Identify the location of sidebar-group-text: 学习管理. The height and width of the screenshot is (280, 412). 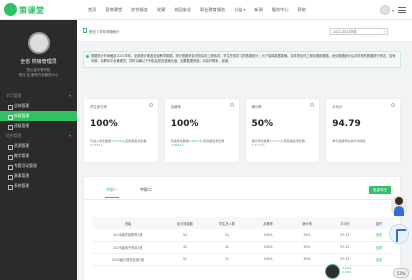
(14, 96).